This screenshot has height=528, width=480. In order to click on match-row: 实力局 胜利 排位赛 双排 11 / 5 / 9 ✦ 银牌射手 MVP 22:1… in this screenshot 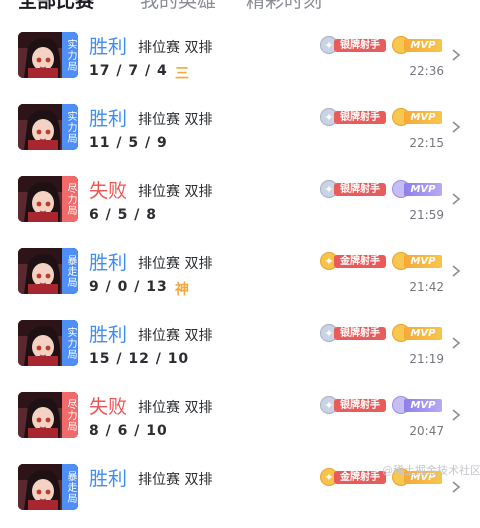, I will do `click(240, 132)`.